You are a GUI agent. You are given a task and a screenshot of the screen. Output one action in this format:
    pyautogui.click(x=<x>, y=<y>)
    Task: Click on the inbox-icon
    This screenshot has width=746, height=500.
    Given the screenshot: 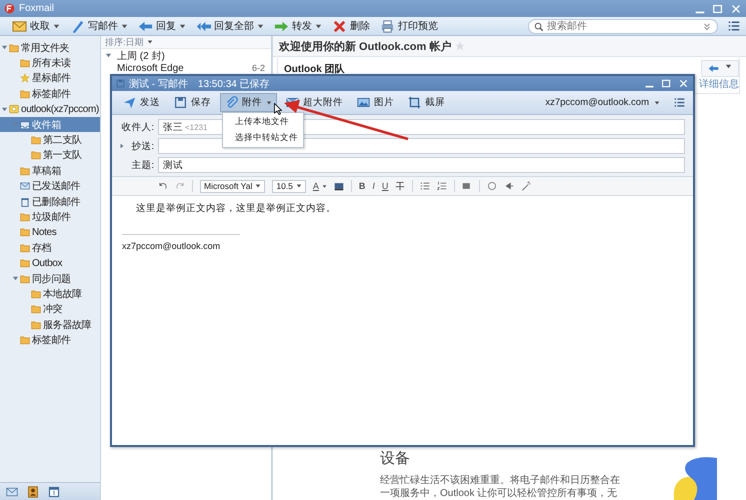 What is the action you would take?
    pyautogui.click(x=25, y=125)
    